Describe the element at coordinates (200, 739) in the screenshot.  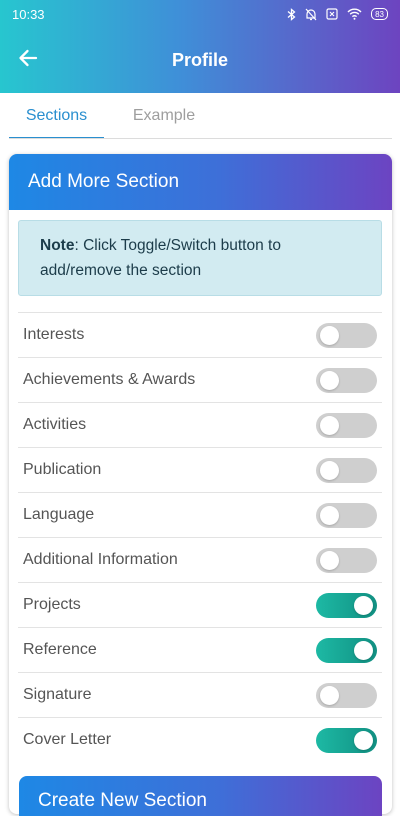
I see `section-row: Cover Letter` at that location.